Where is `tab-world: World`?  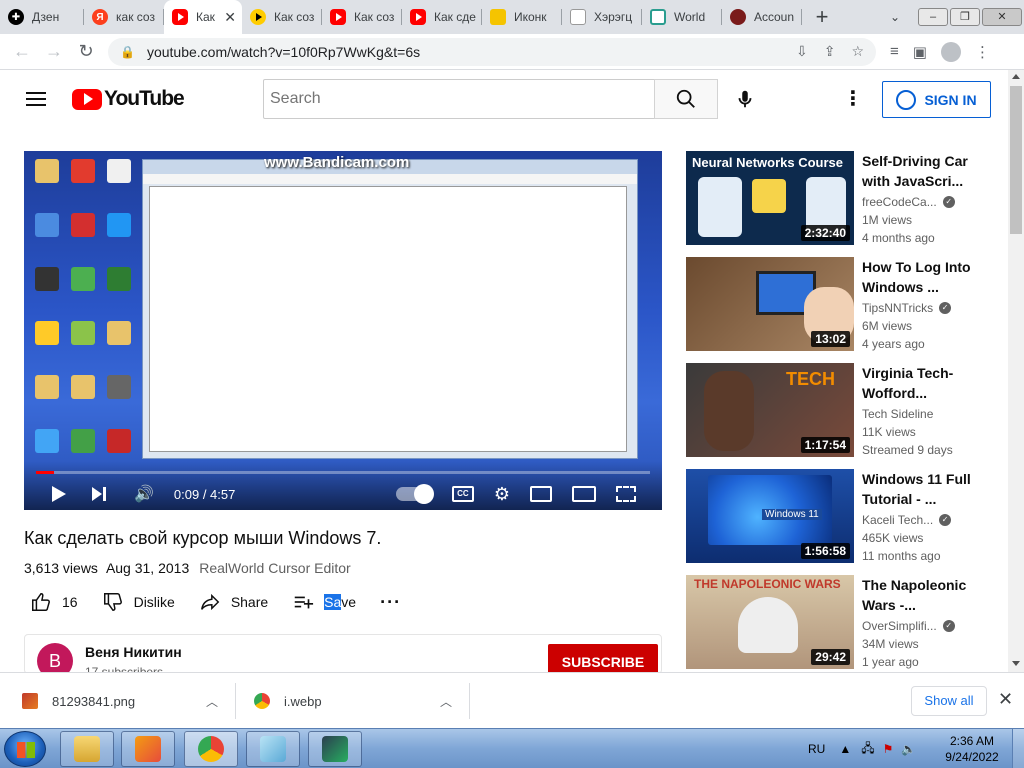
tab-world: World is located at coordinates (682, 17).